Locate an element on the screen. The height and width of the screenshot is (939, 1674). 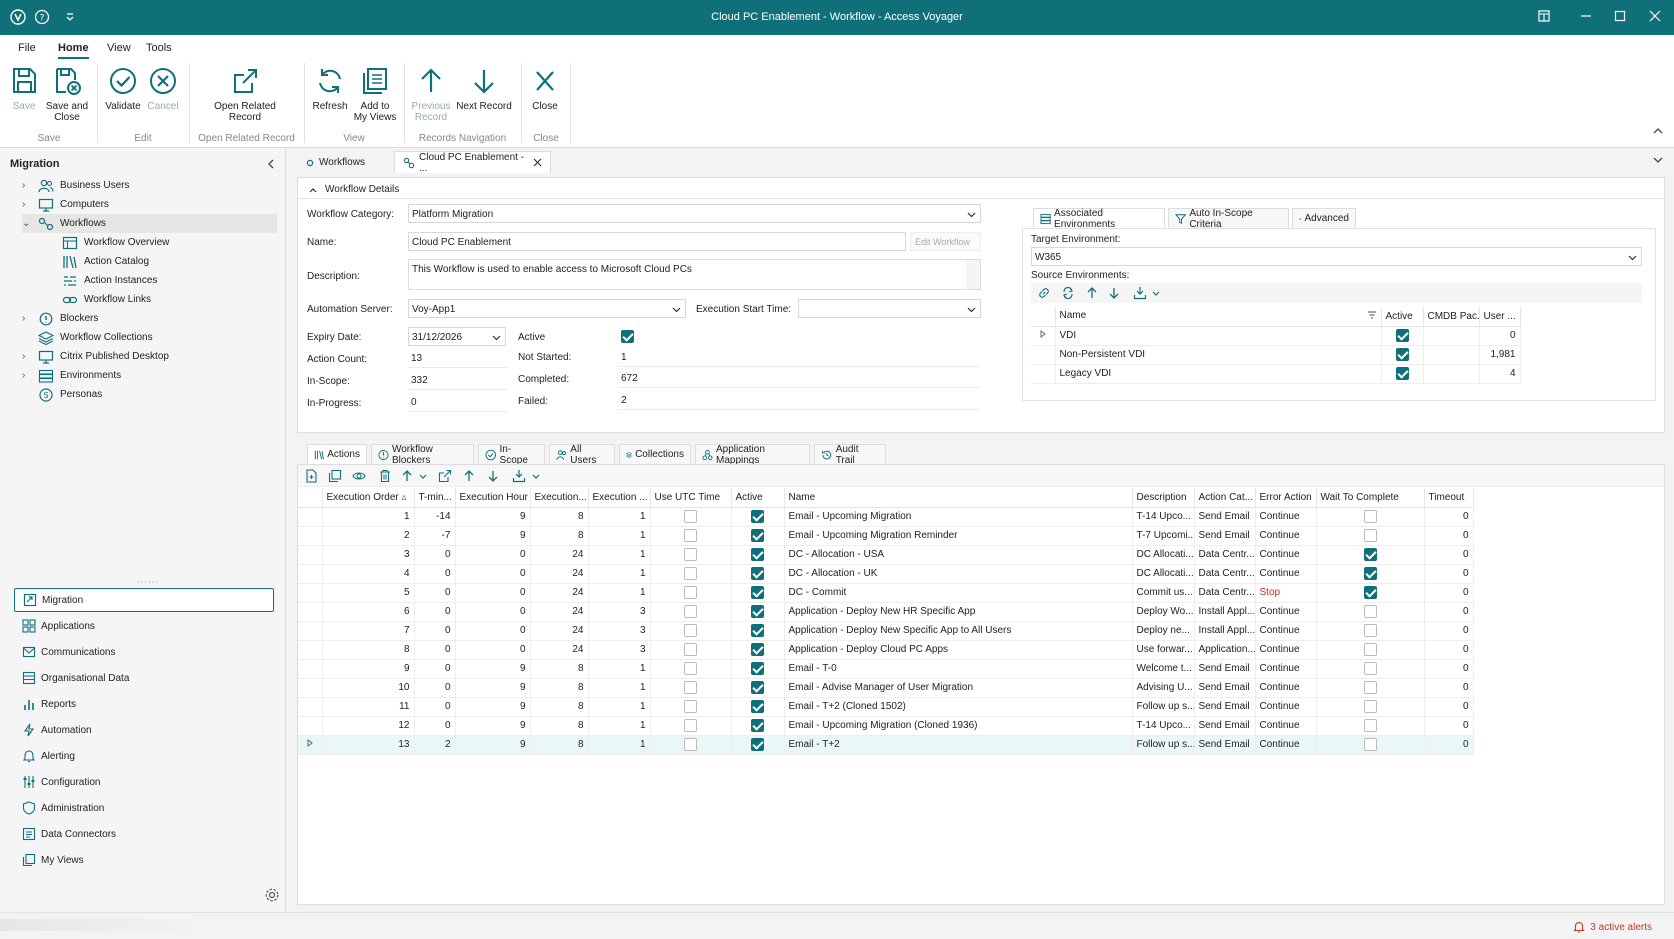
column-header-error-action: Error Action is located at coordinates (1286, 498).